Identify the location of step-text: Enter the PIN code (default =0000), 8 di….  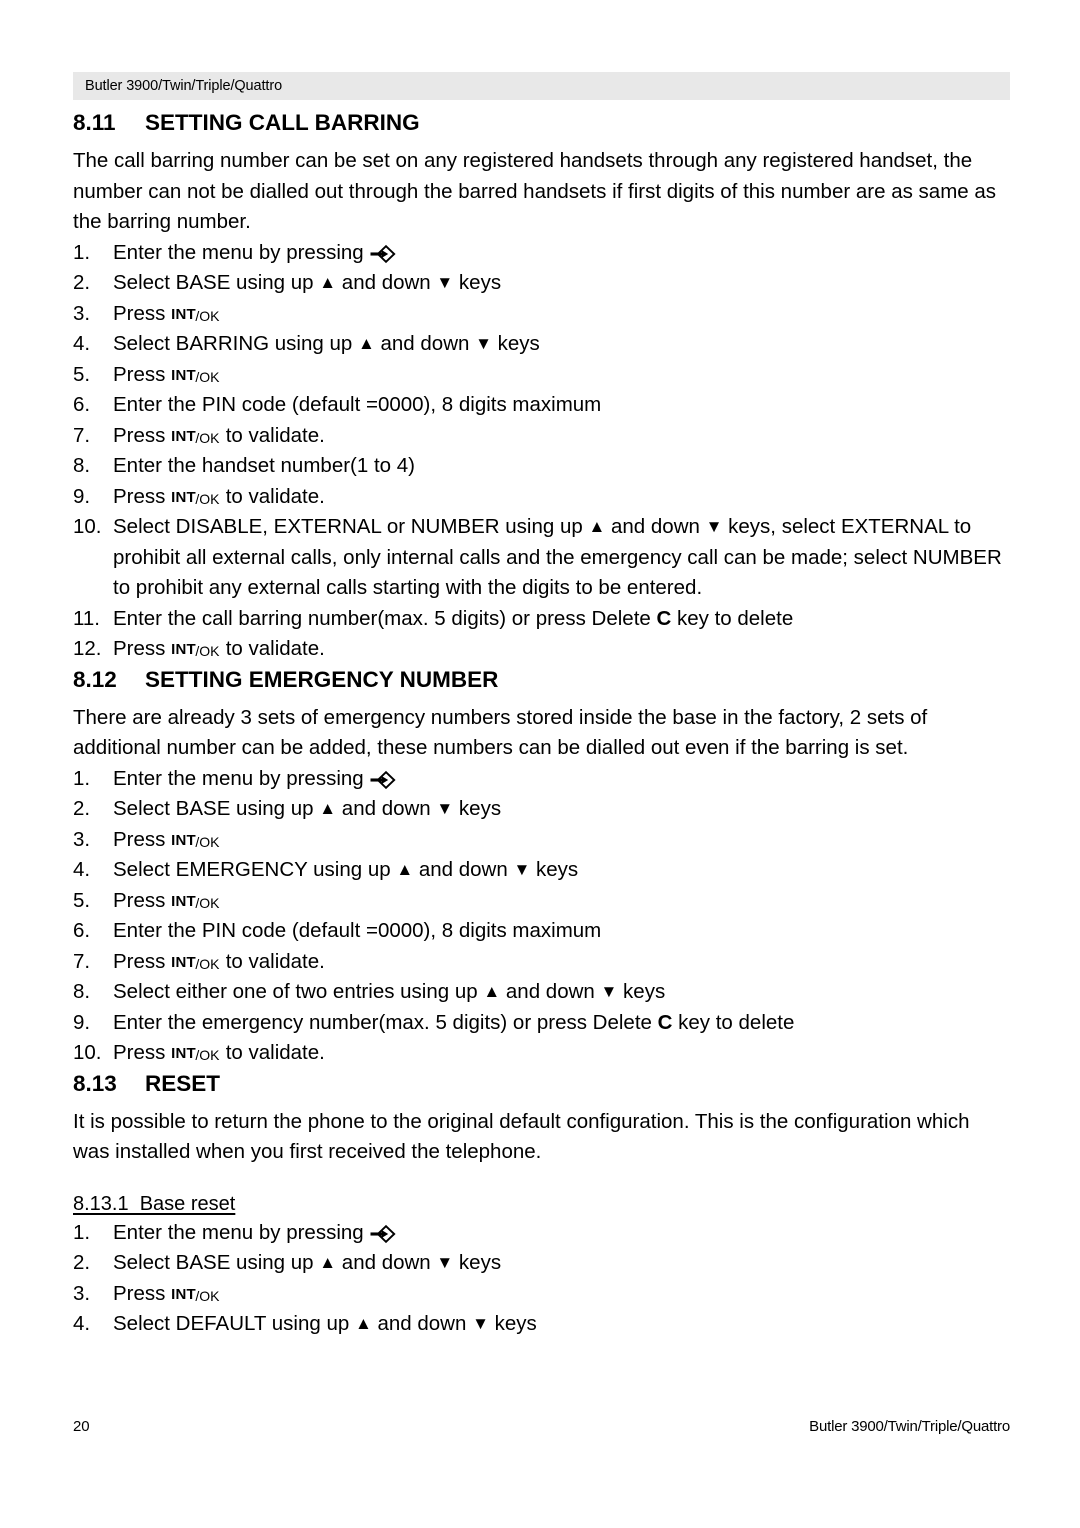
(357, 404).